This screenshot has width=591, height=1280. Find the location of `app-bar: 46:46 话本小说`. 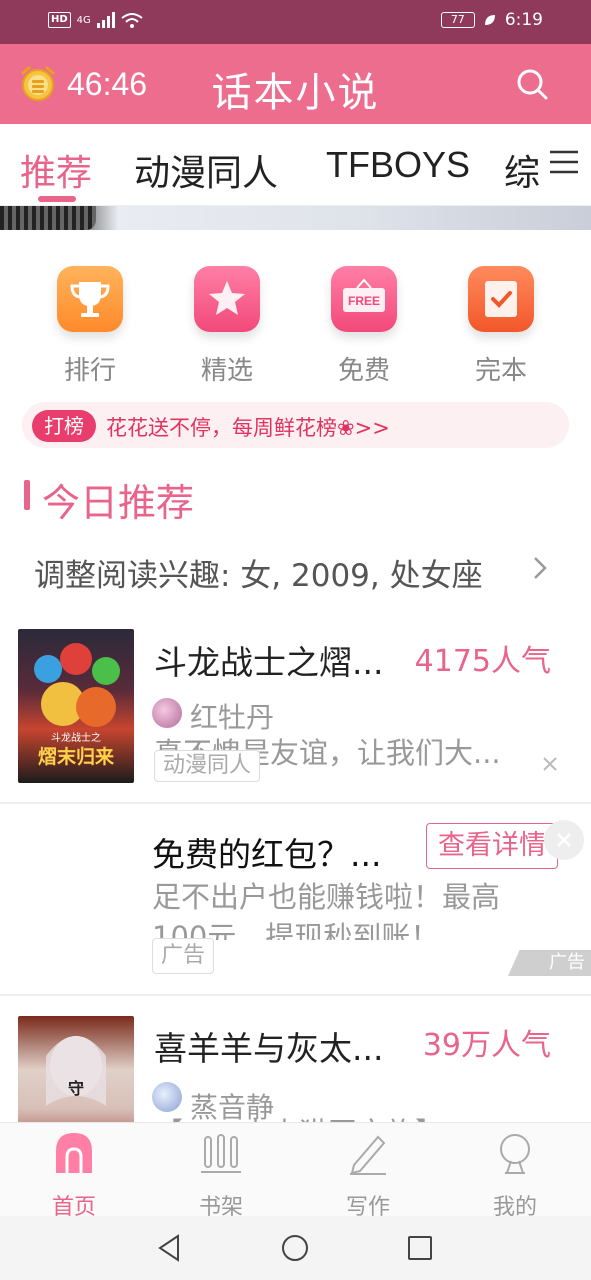

app-bar: 46:46 话本小说 is located at coordinates (295, 84).